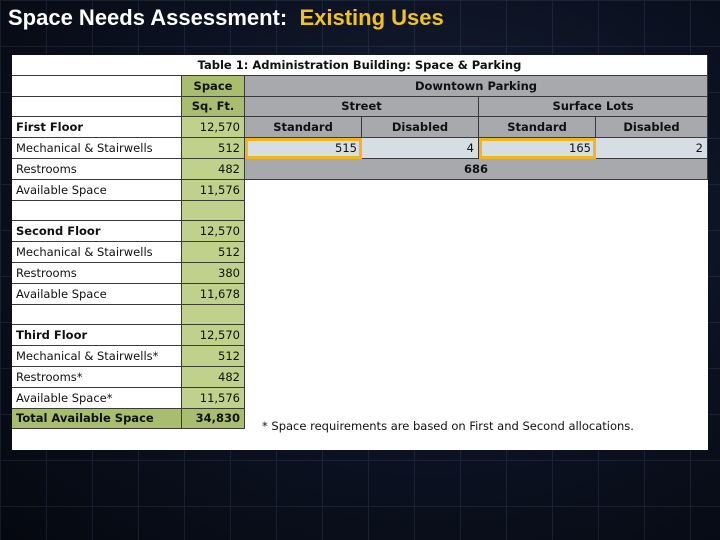  Describe the element at coordinates (213, 86) in the screenshot. I see `space-header: Space` at that location.